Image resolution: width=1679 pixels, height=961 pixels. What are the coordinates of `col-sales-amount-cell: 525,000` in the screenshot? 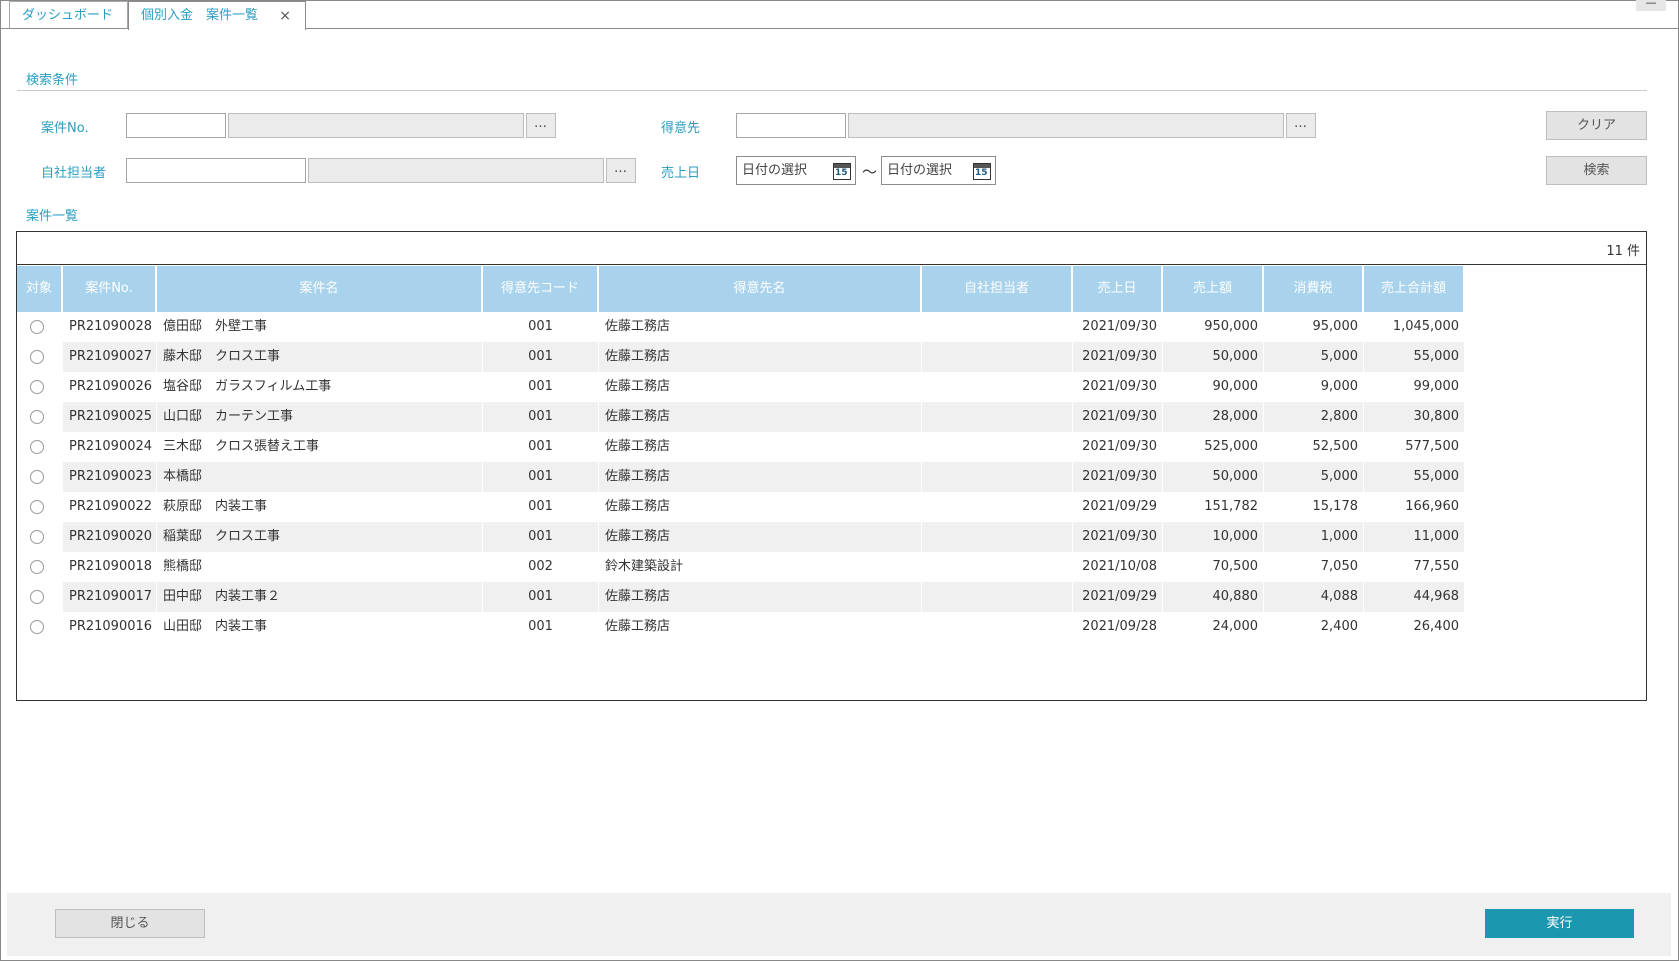 It's located at (1213, 447).